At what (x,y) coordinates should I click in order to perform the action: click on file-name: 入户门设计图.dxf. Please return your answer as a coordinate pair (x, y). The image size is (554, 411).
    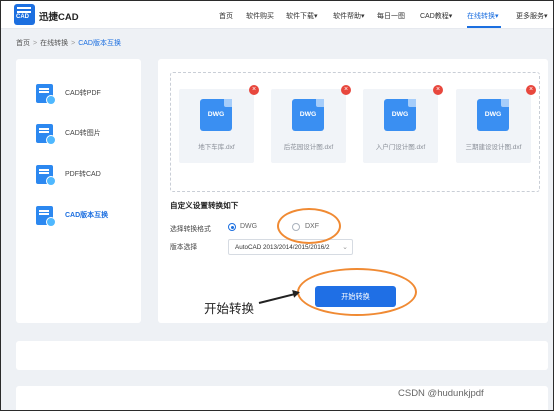
    Looking at the image, I should click on (400, 147).